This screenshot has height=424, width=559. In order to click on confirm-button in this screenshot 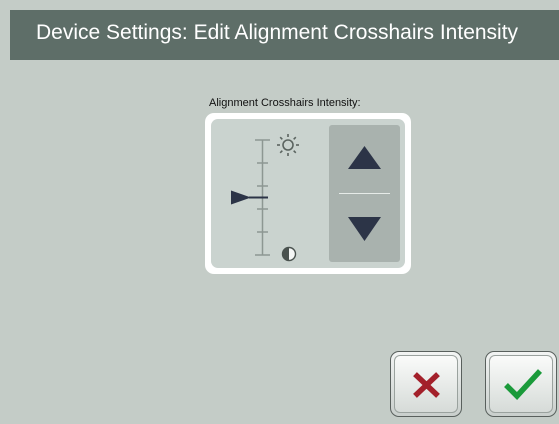, I will do `click(521, 384)`.